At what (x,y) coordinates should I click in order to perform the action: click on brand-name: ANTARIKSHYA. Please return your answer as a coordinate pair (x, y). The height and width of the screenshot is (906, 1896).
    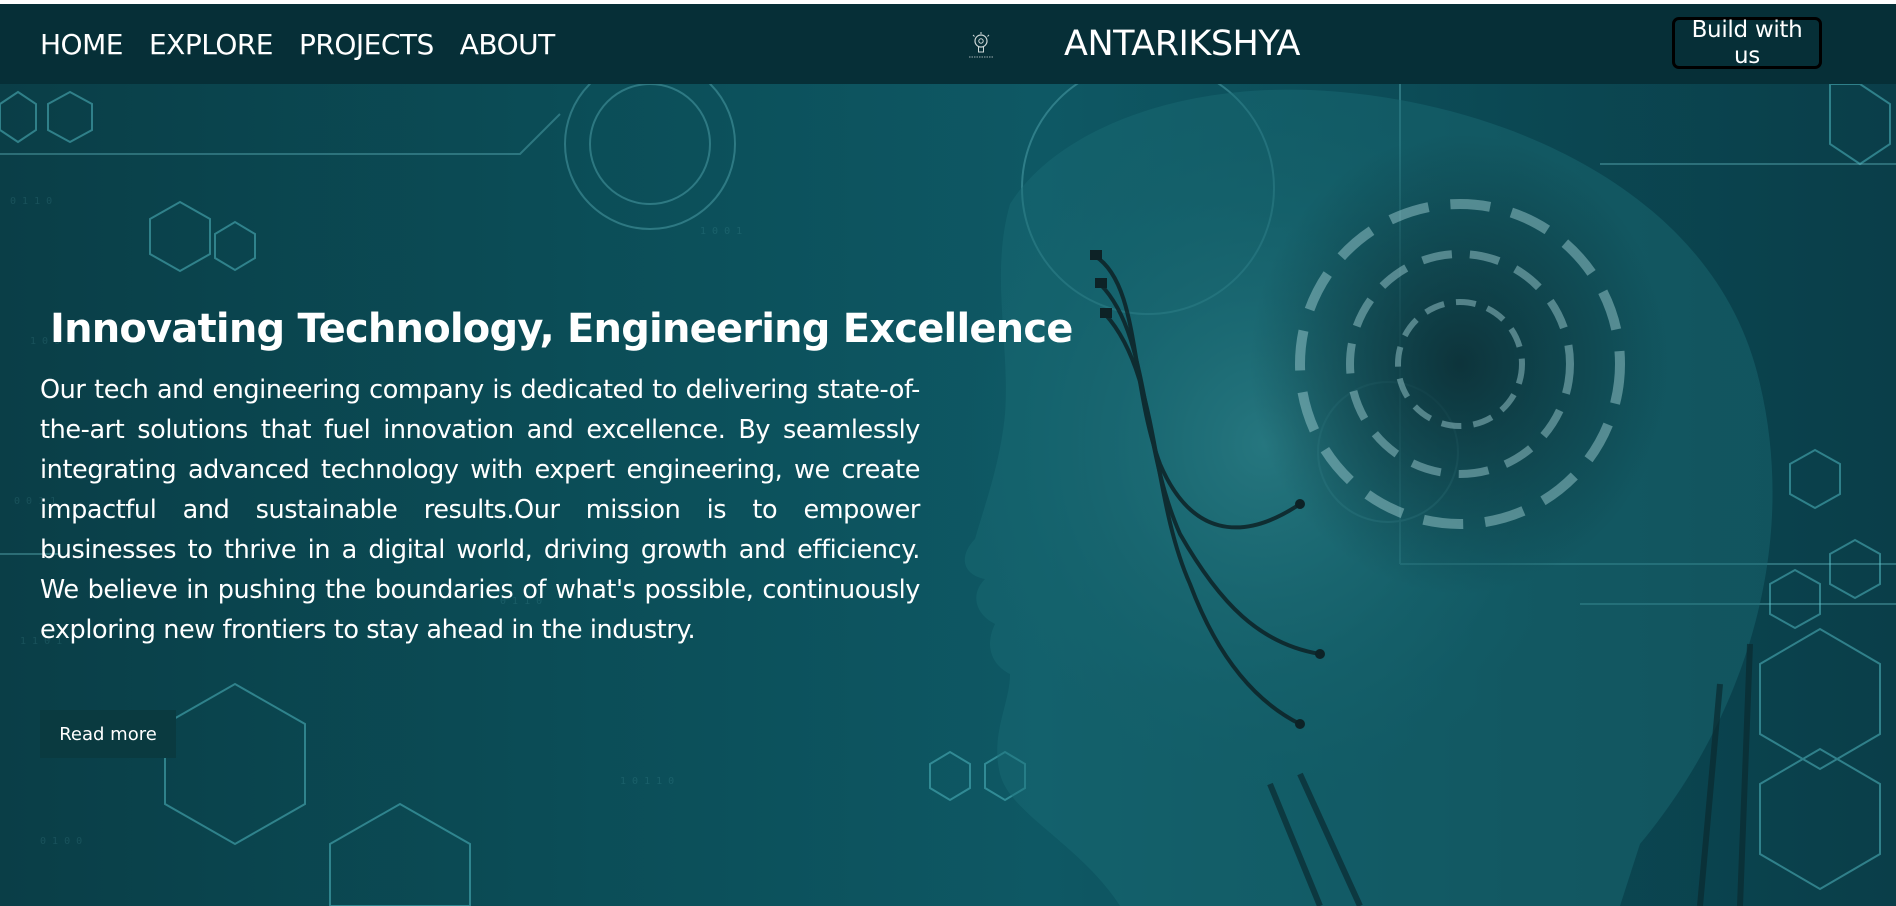
    Looking at the image, I should click on (1182, 44).